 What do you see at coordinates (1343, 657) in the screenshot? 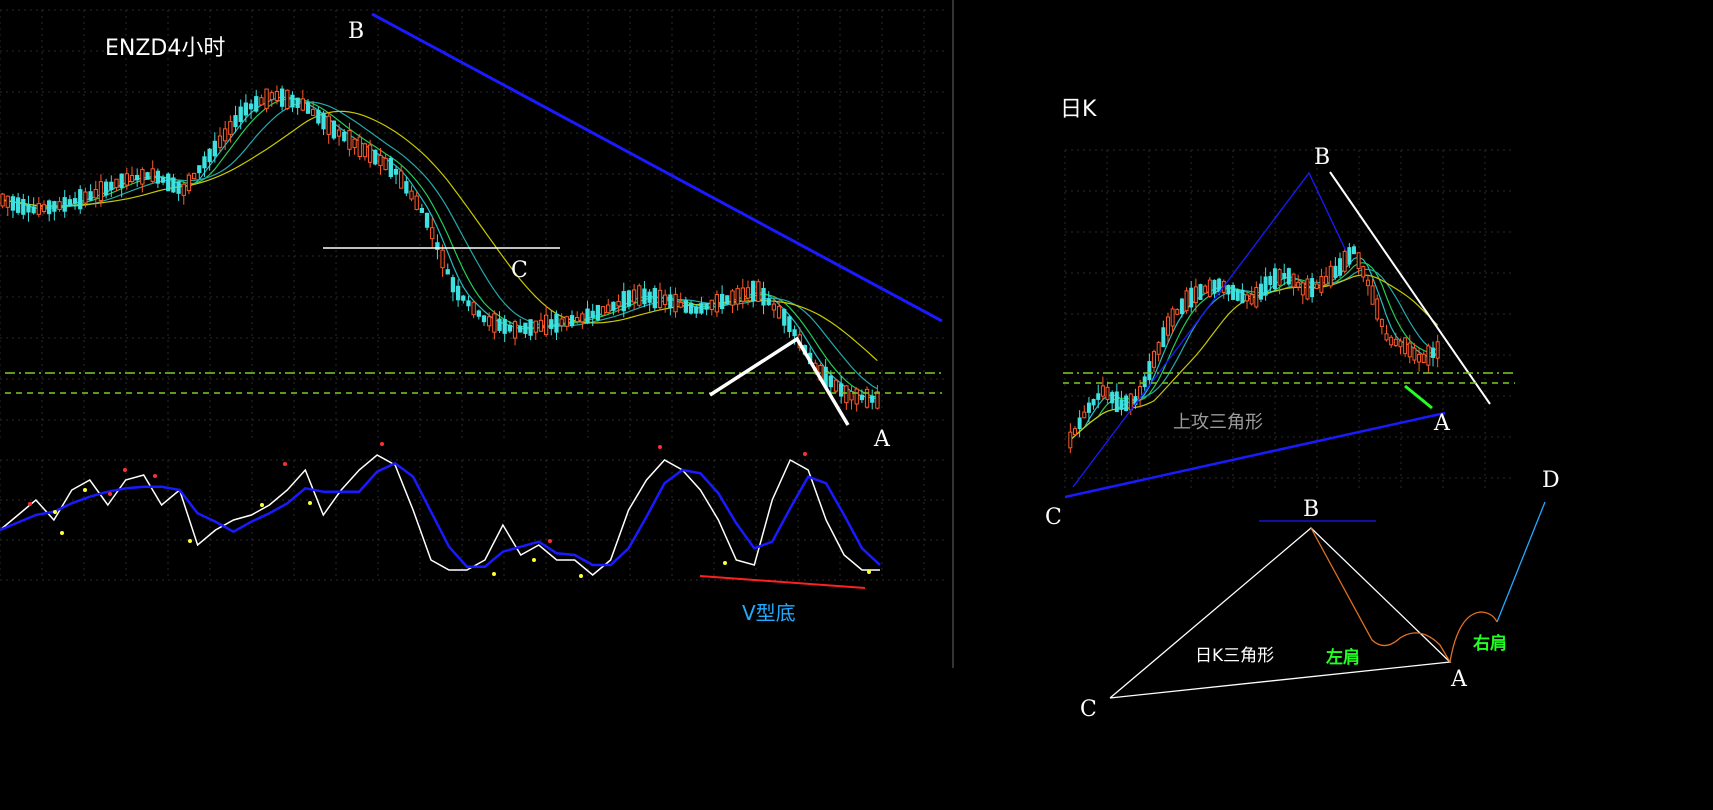
I see `sketch-left-shoulder-label: 左肩` at bounding box center [1343, 657].